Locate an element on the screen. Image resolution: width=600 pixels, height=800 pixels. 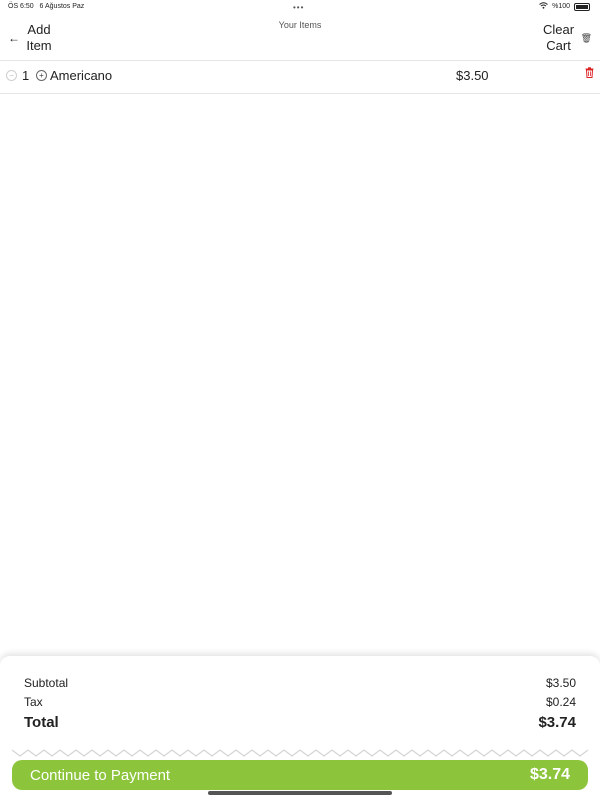
home-indicator is located at coordinates (300, 793).